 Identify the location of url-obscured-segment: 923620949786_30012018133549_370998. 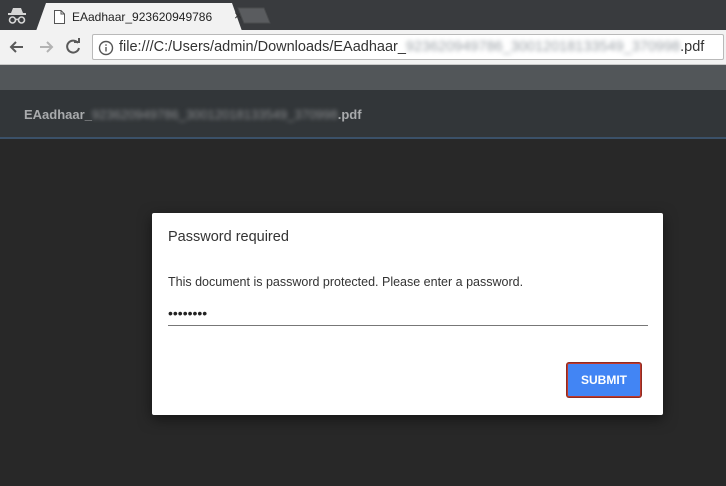
(543, 47).